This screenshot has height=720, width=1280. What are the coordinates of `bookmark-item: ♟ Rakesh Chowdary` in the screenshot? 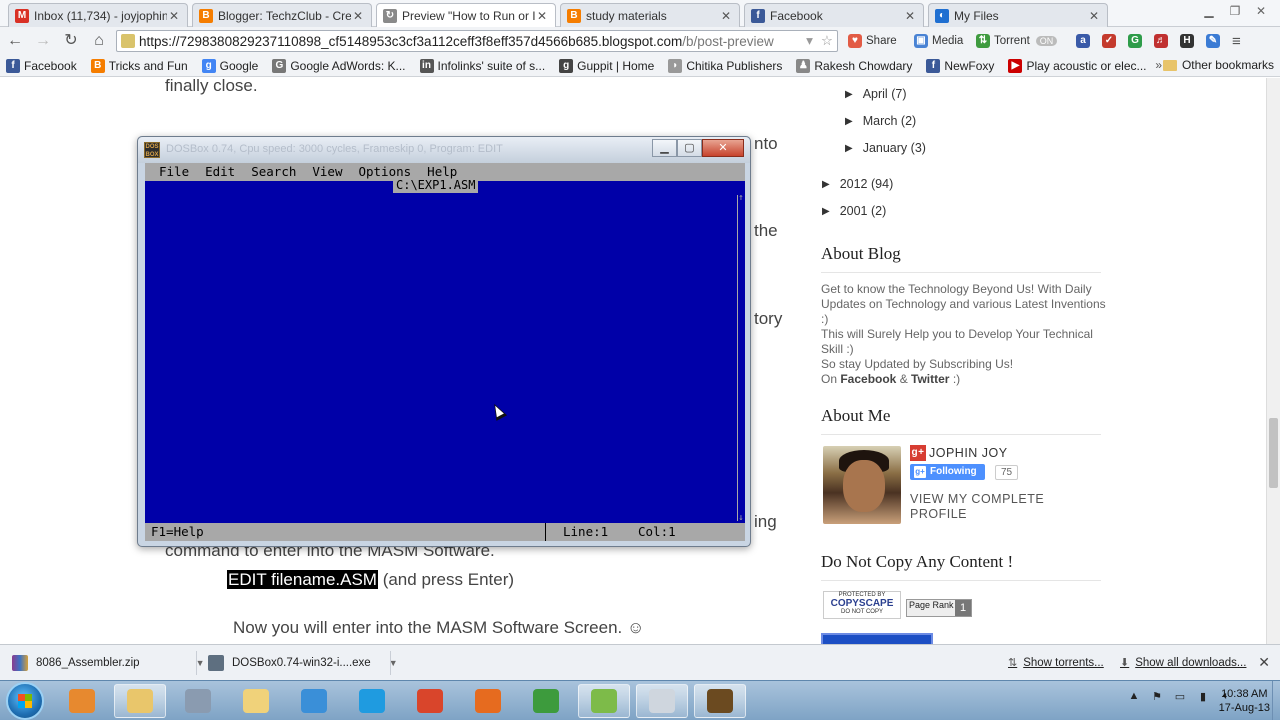 It's located at (854, 65).